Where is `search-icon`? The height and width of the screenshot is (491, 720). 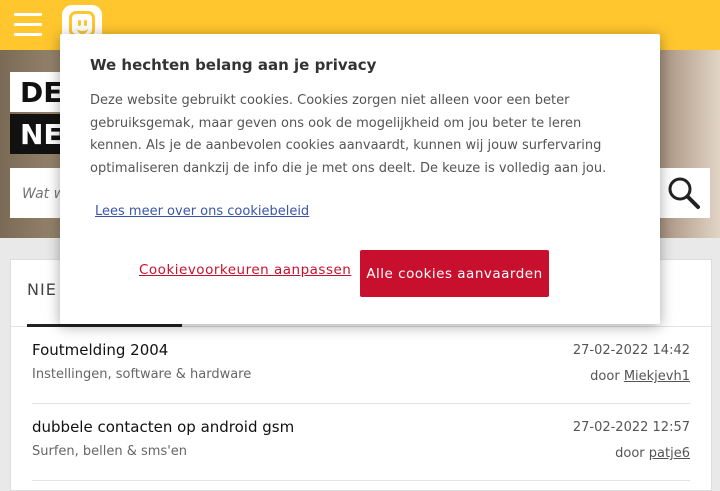
search-icon is located at coordinates (684, 193).